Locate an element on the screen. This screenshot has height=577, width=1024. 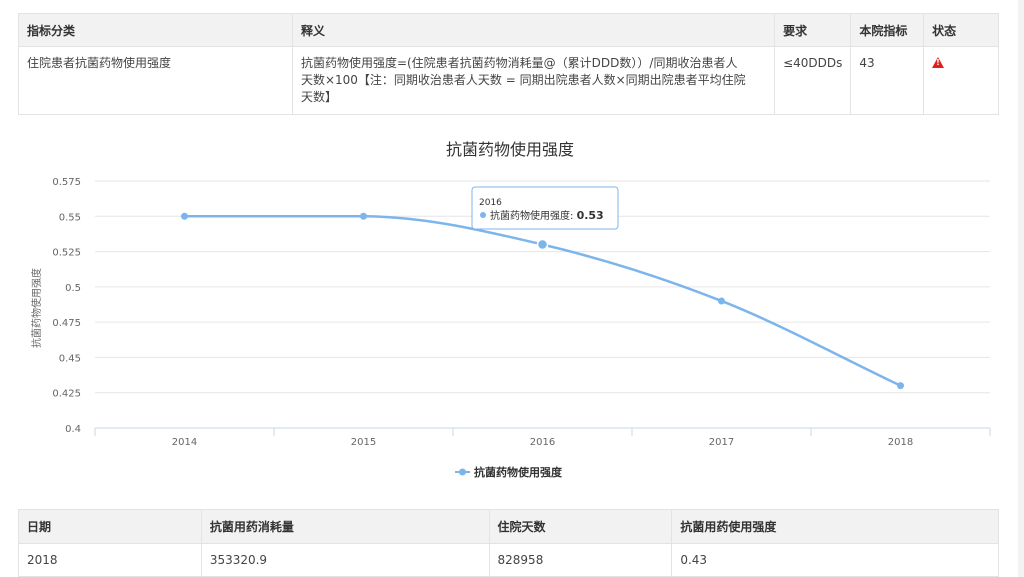
indicator-header-row: 指标分类 释义 要求 本院指标 状态 is located at coordinates (508, 30).